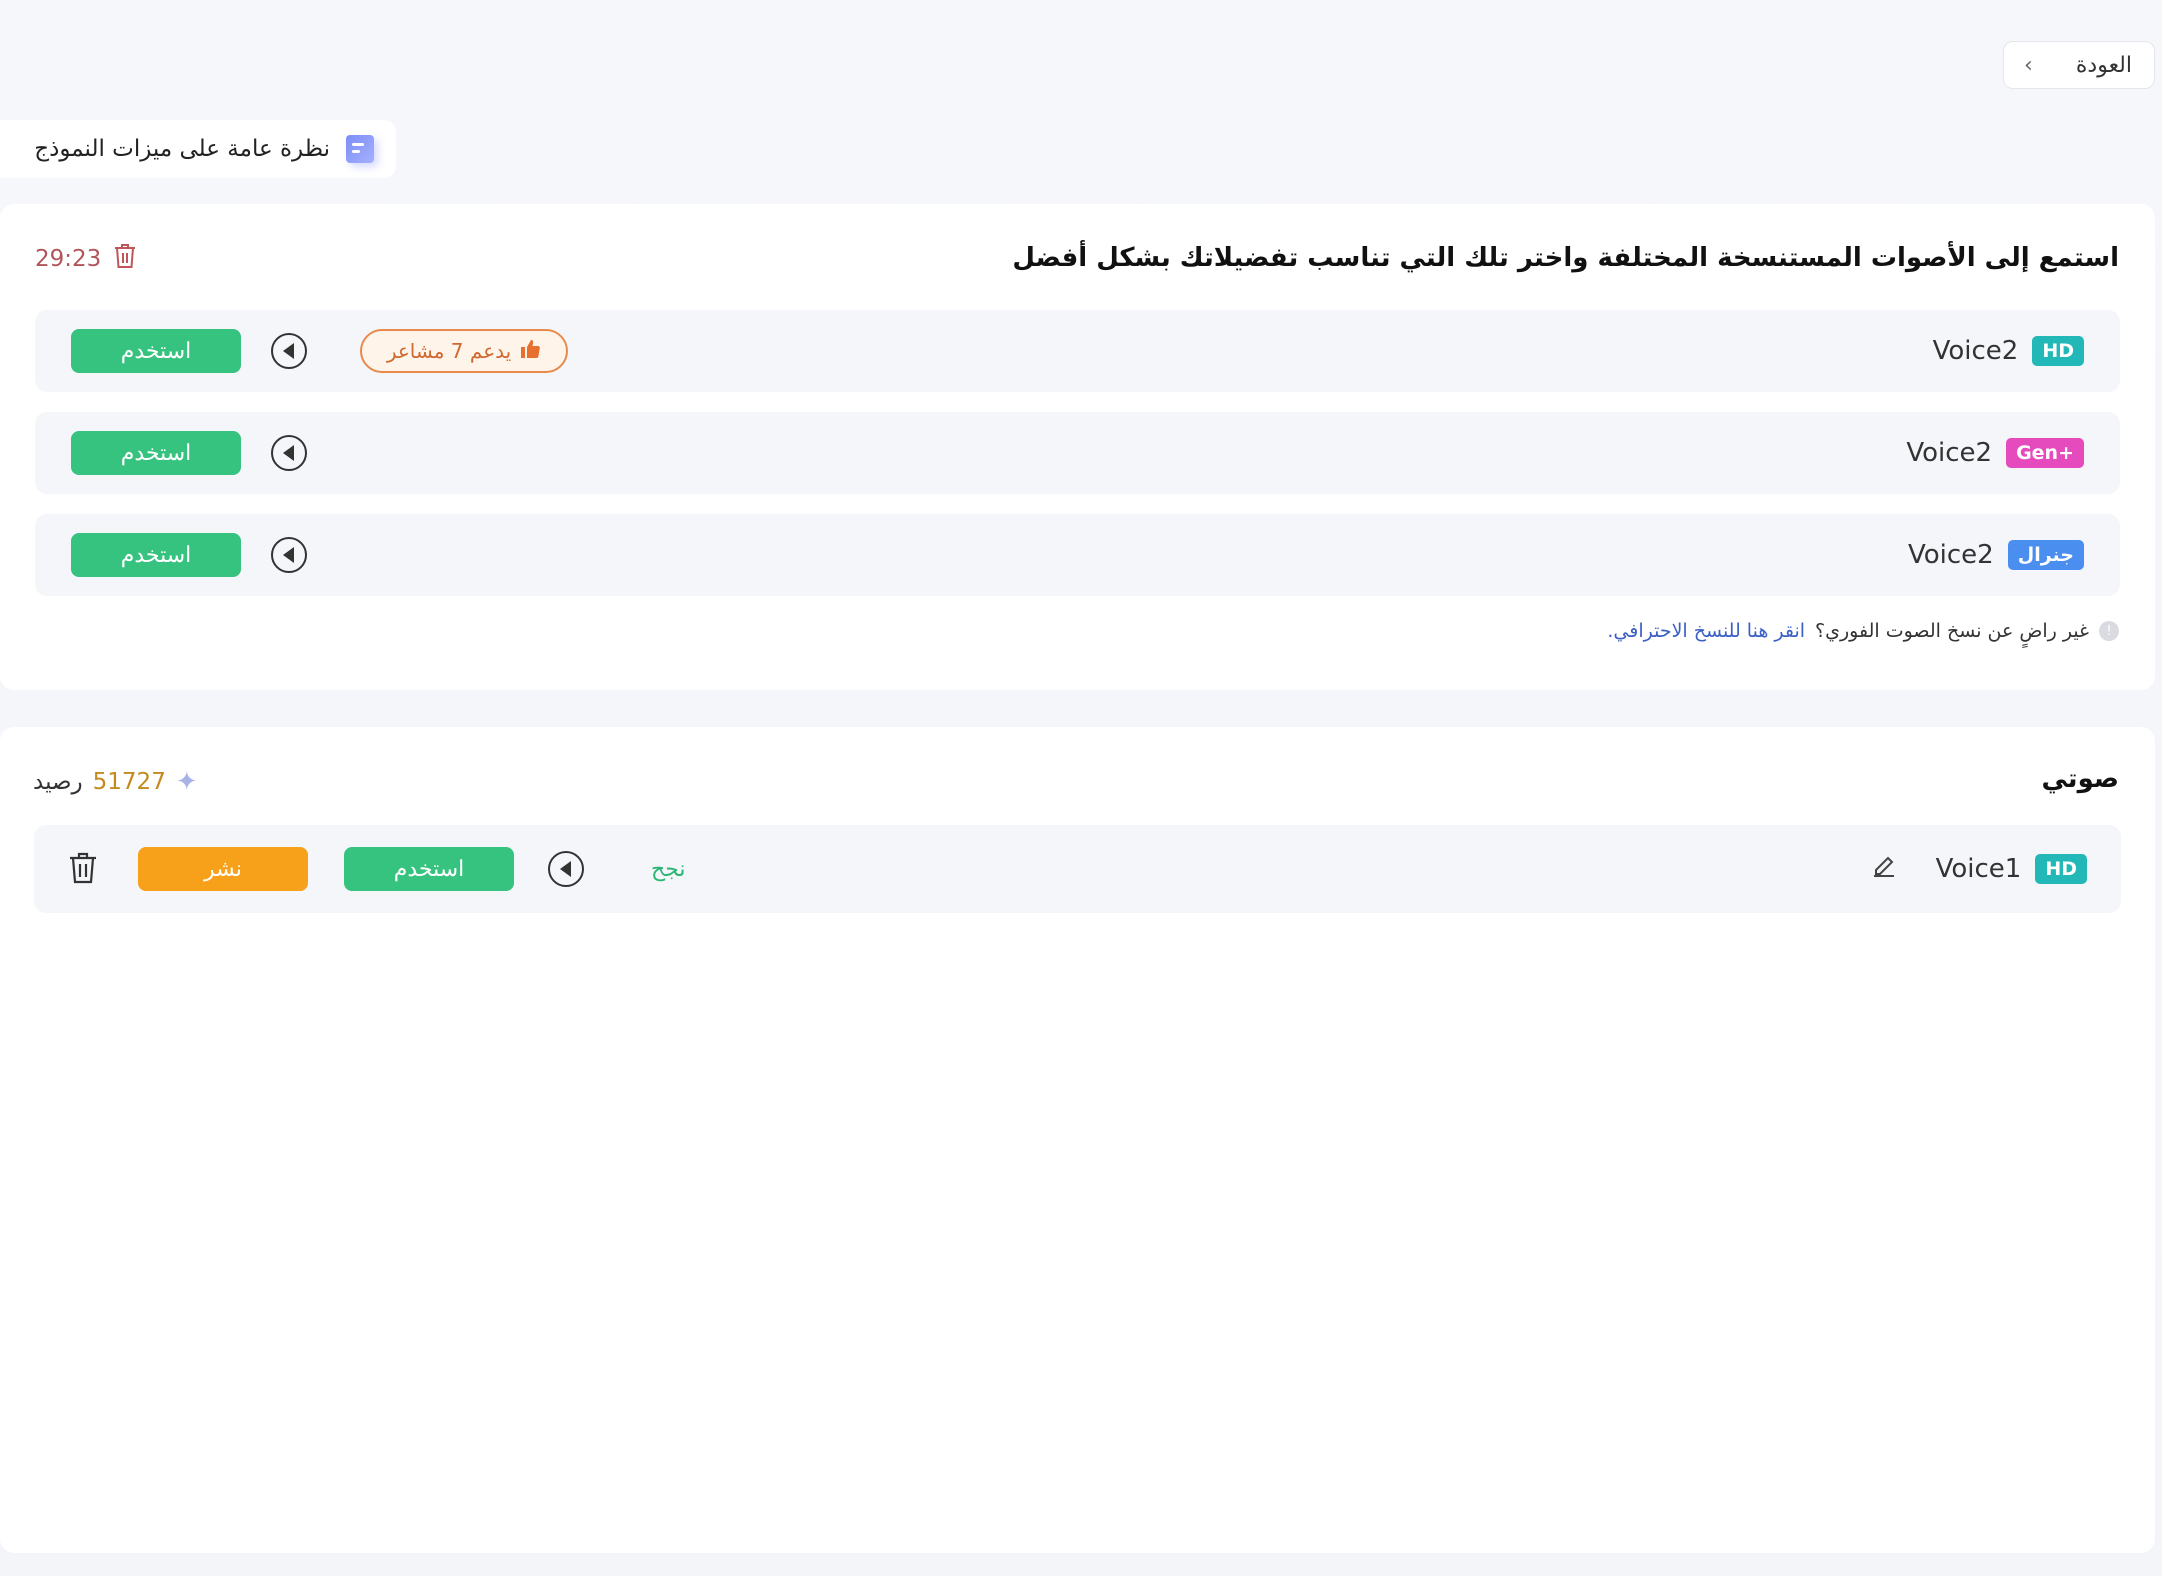 This screenshot has height=1576, width=2162. Describe the element at coordinates (129, 782) in the screenshot. I see `credit-value: 51727` at that location.